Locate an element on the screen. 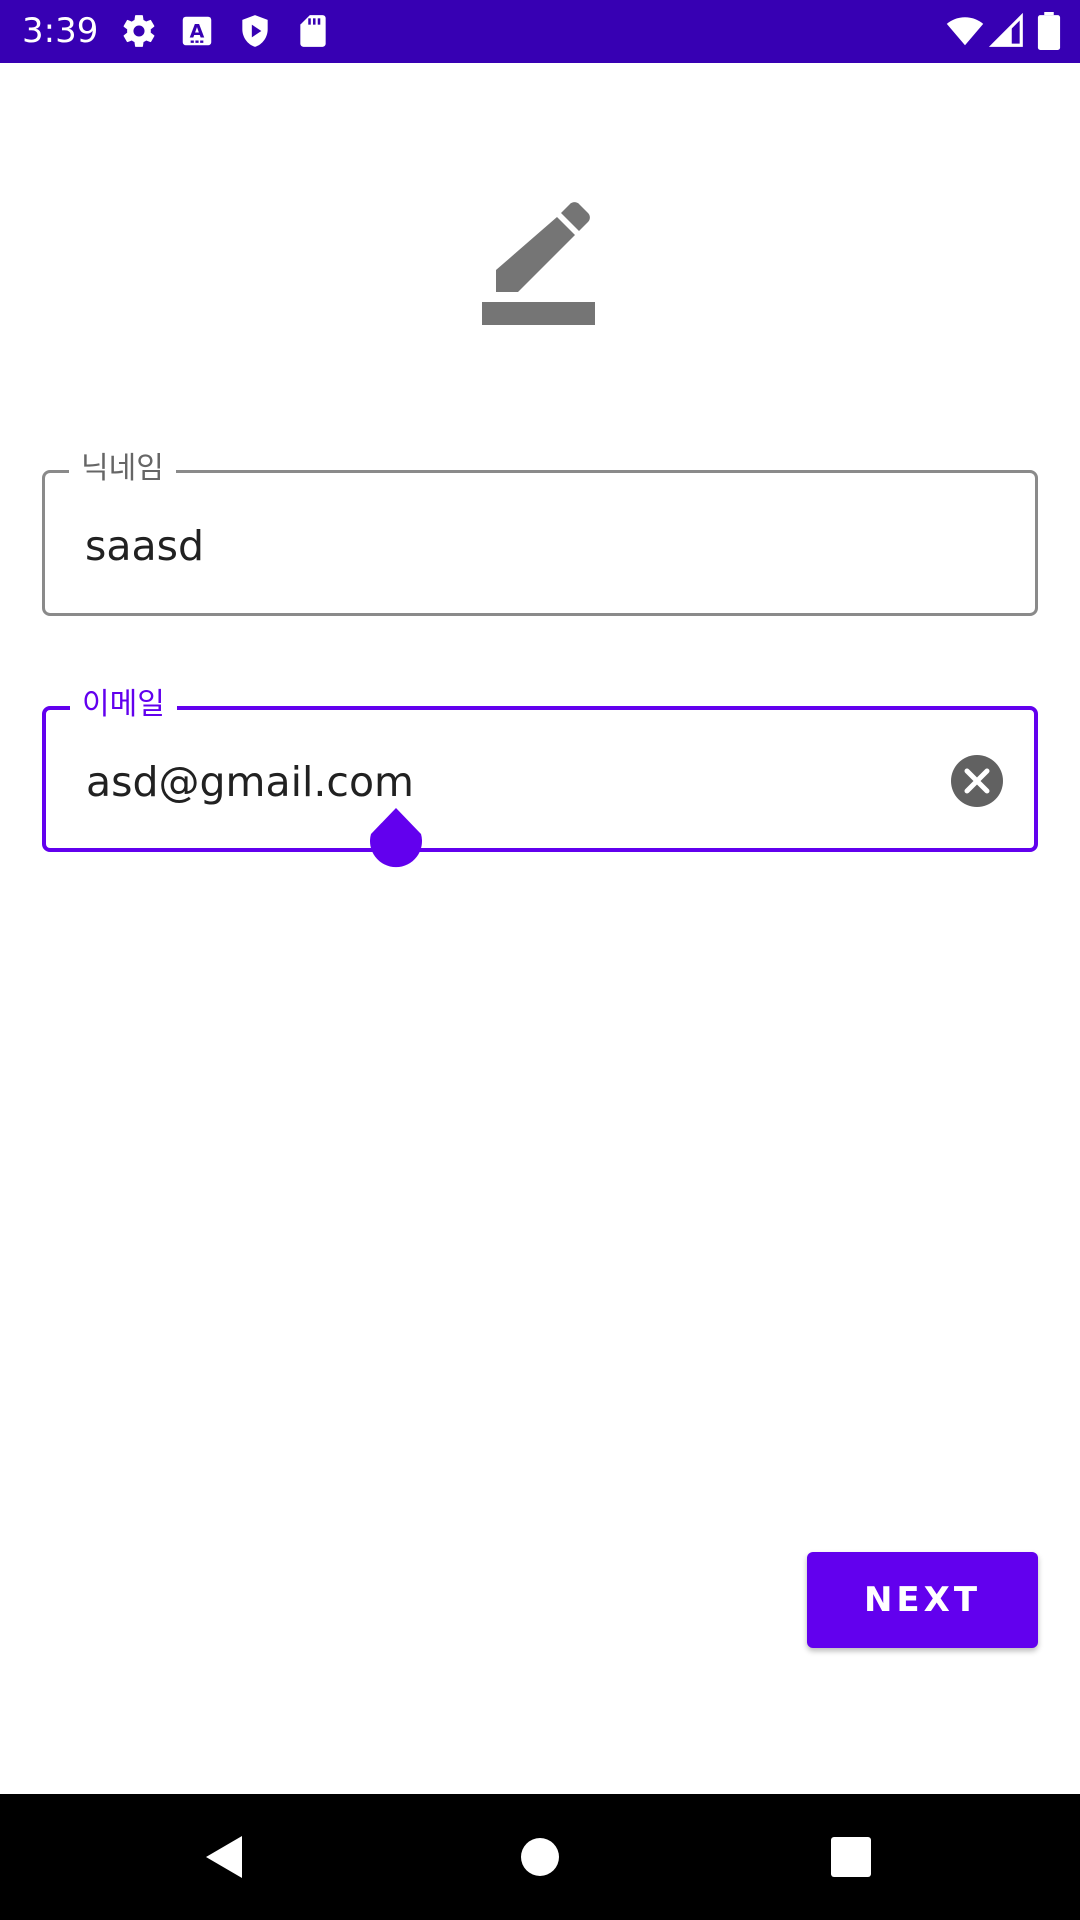 This screenshot has height=1920, width=1080. a-icon: A is located at coordinates (197, 31).